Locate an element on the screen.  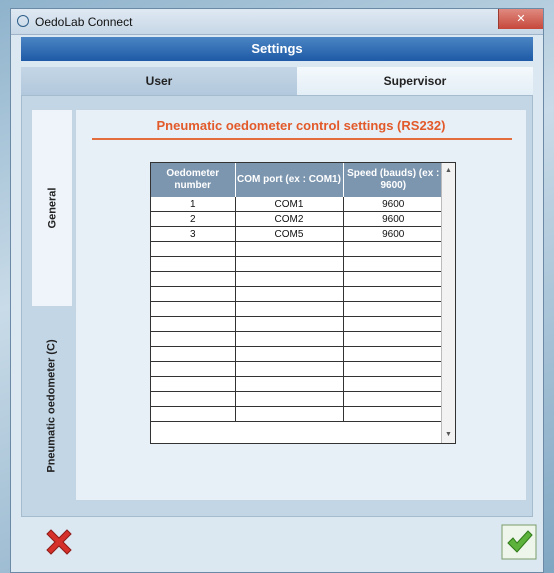
red-x-icon is located at coordinates (59, 542).